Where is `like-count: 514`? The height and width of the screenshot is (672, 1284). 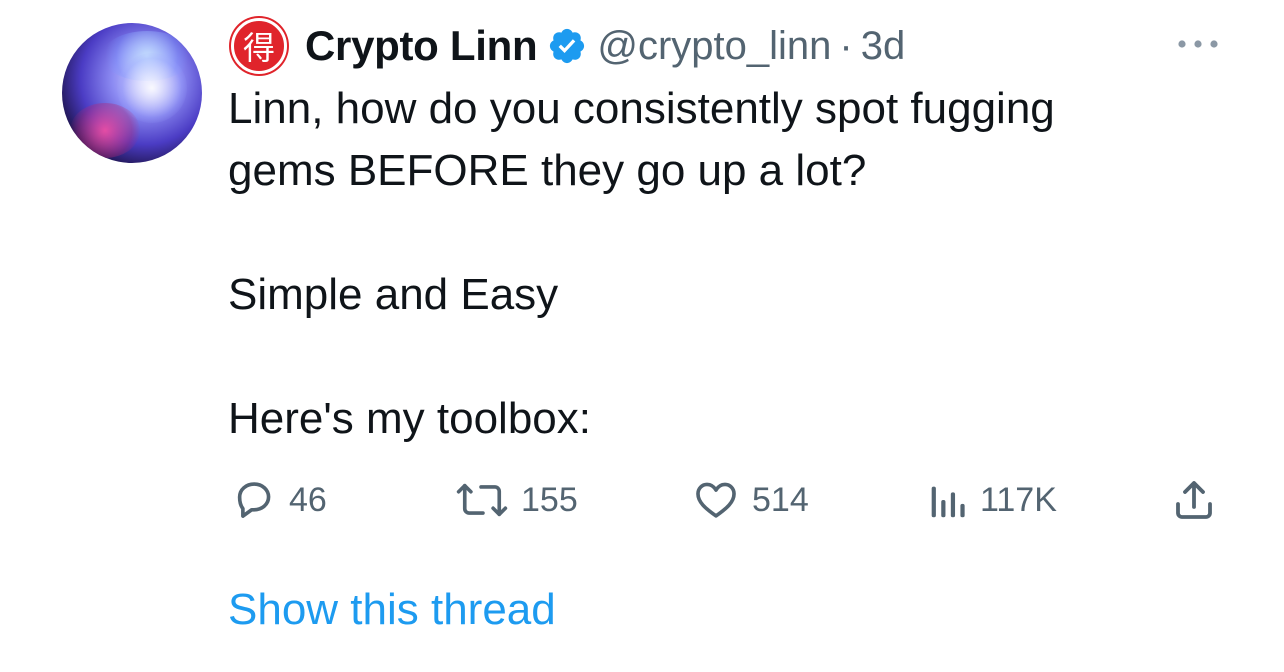
like-count: 514 is located at coordinates (780, 499).